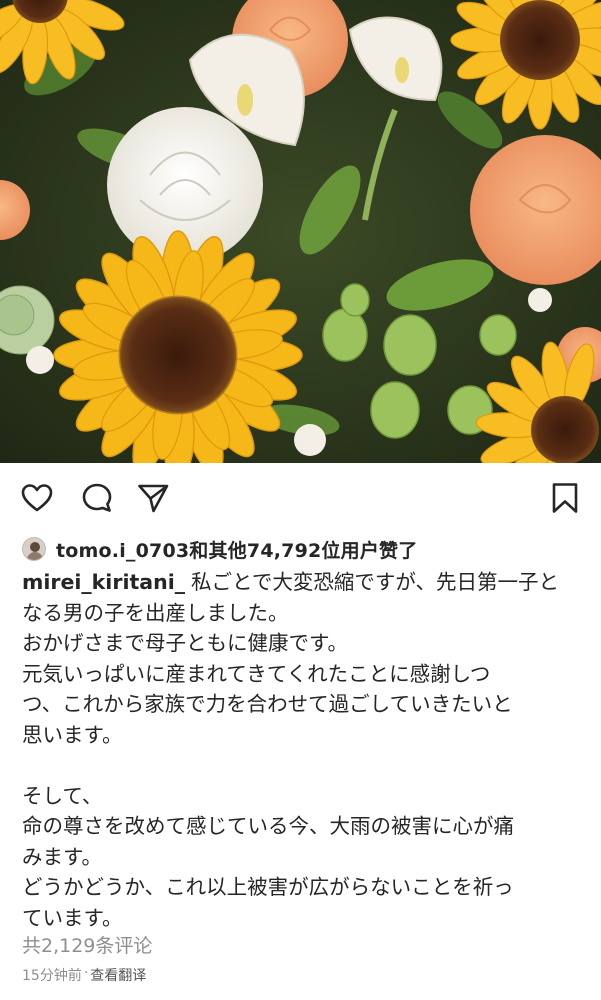  I want to click on caption-text-line: つ、これから家族で力を合わせて過ごしていきたいと, so click(267, 704).